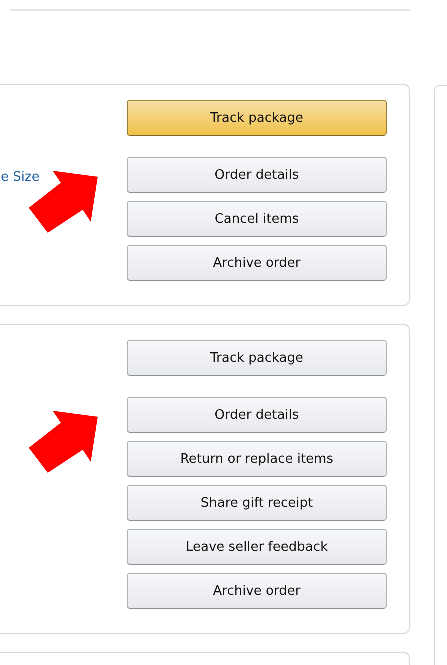 The image size is (447, 665). I want to click on order-action-button: Share gift receipt, so click(257, 503).